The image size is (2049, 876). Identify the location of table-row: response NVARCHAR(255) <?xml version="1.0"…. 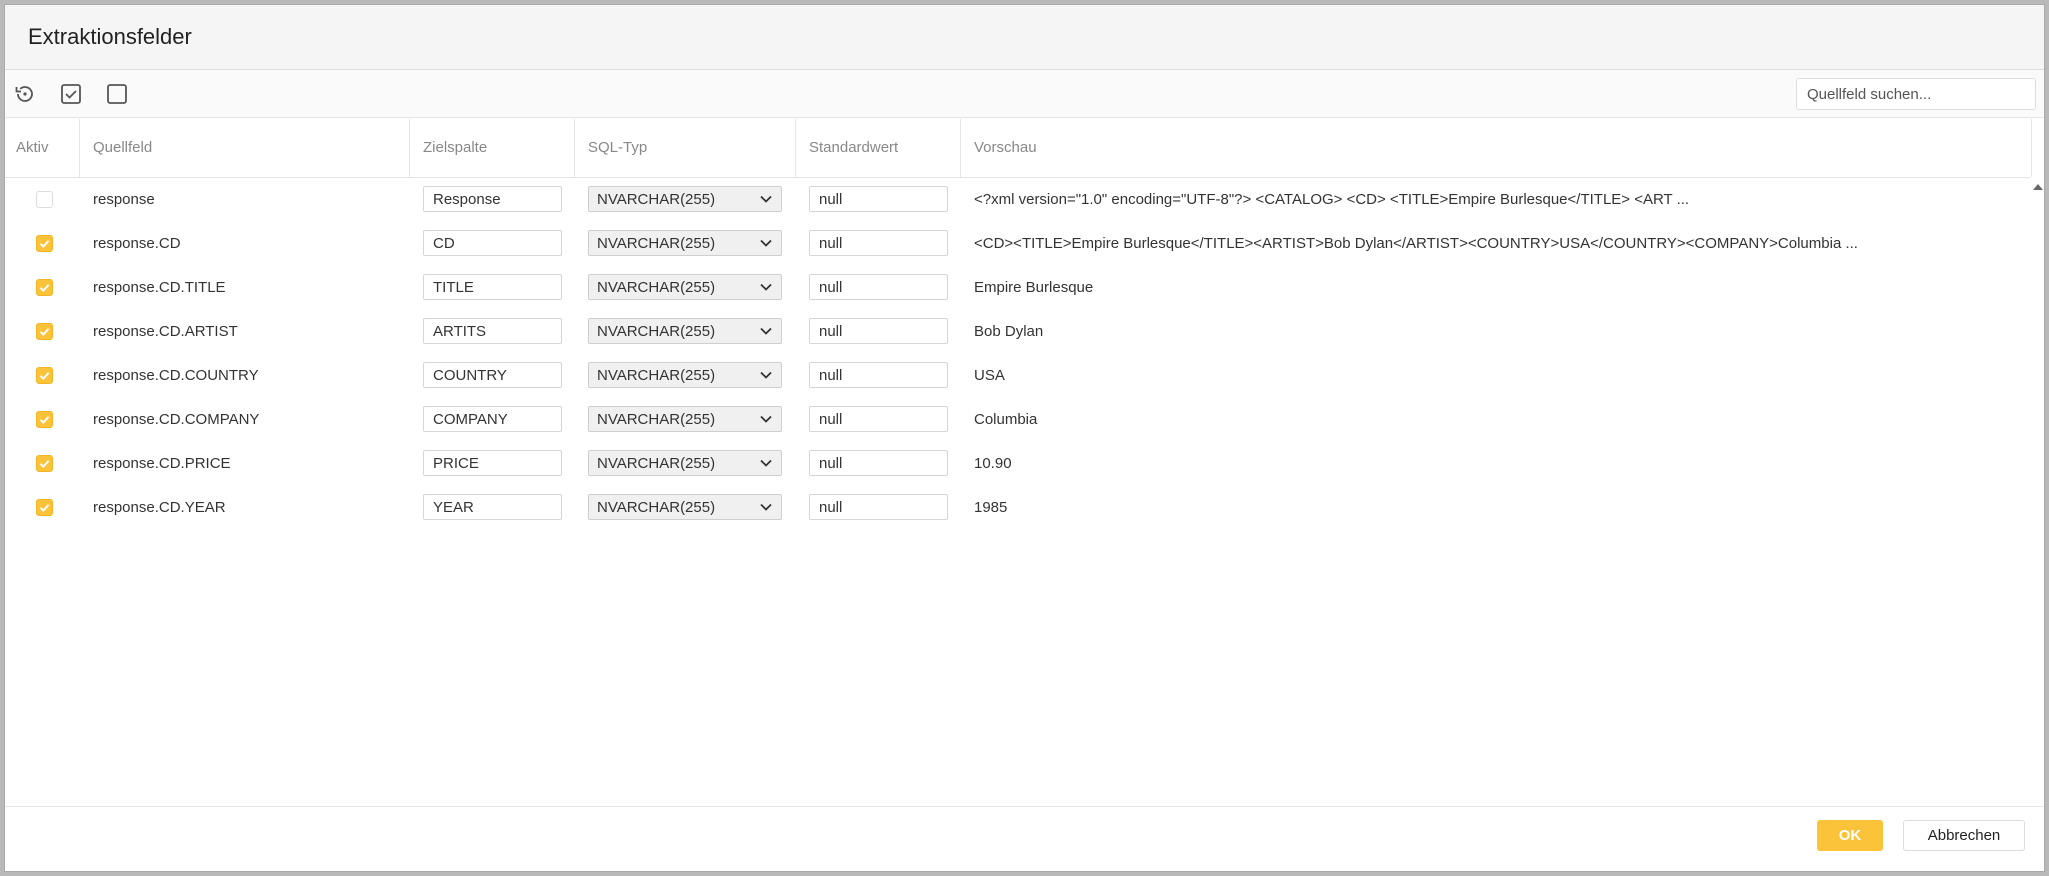
(1017, 199).